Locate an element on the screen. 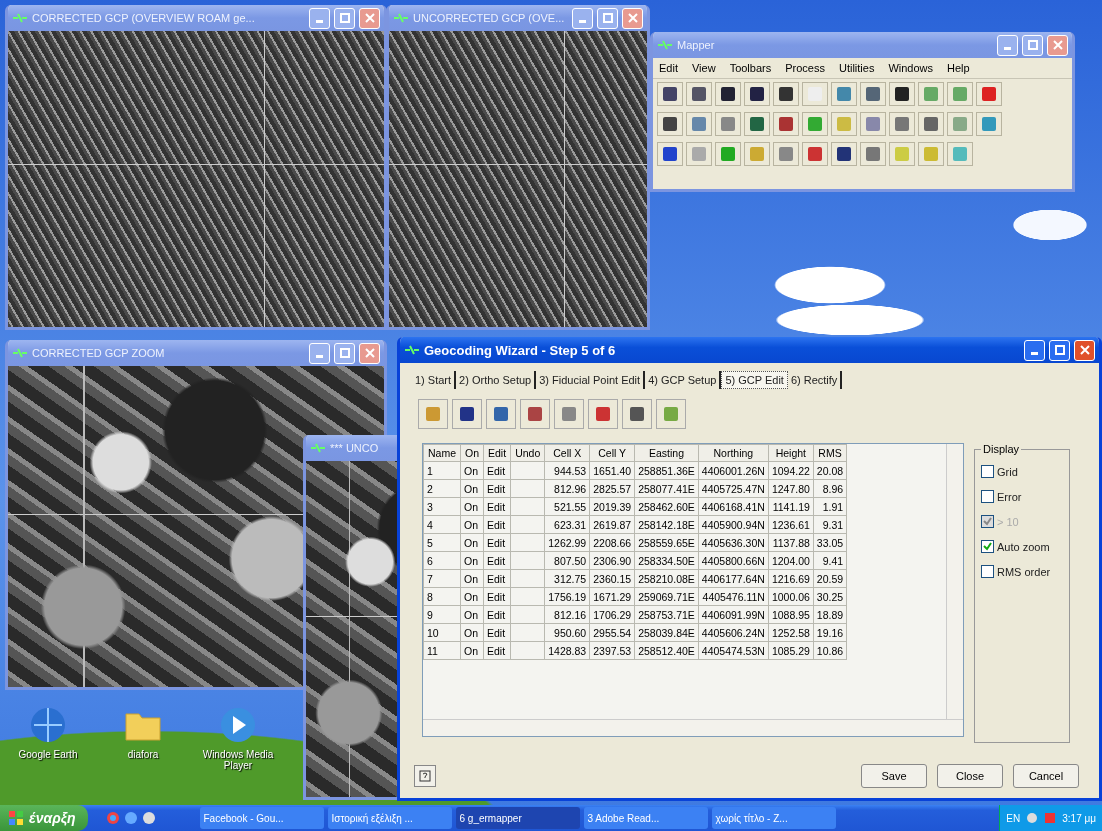 Image resolution: width=1102 pixels, height=831 pixels. tab: 5) GCP Edit is located at coordinates (754, 380).